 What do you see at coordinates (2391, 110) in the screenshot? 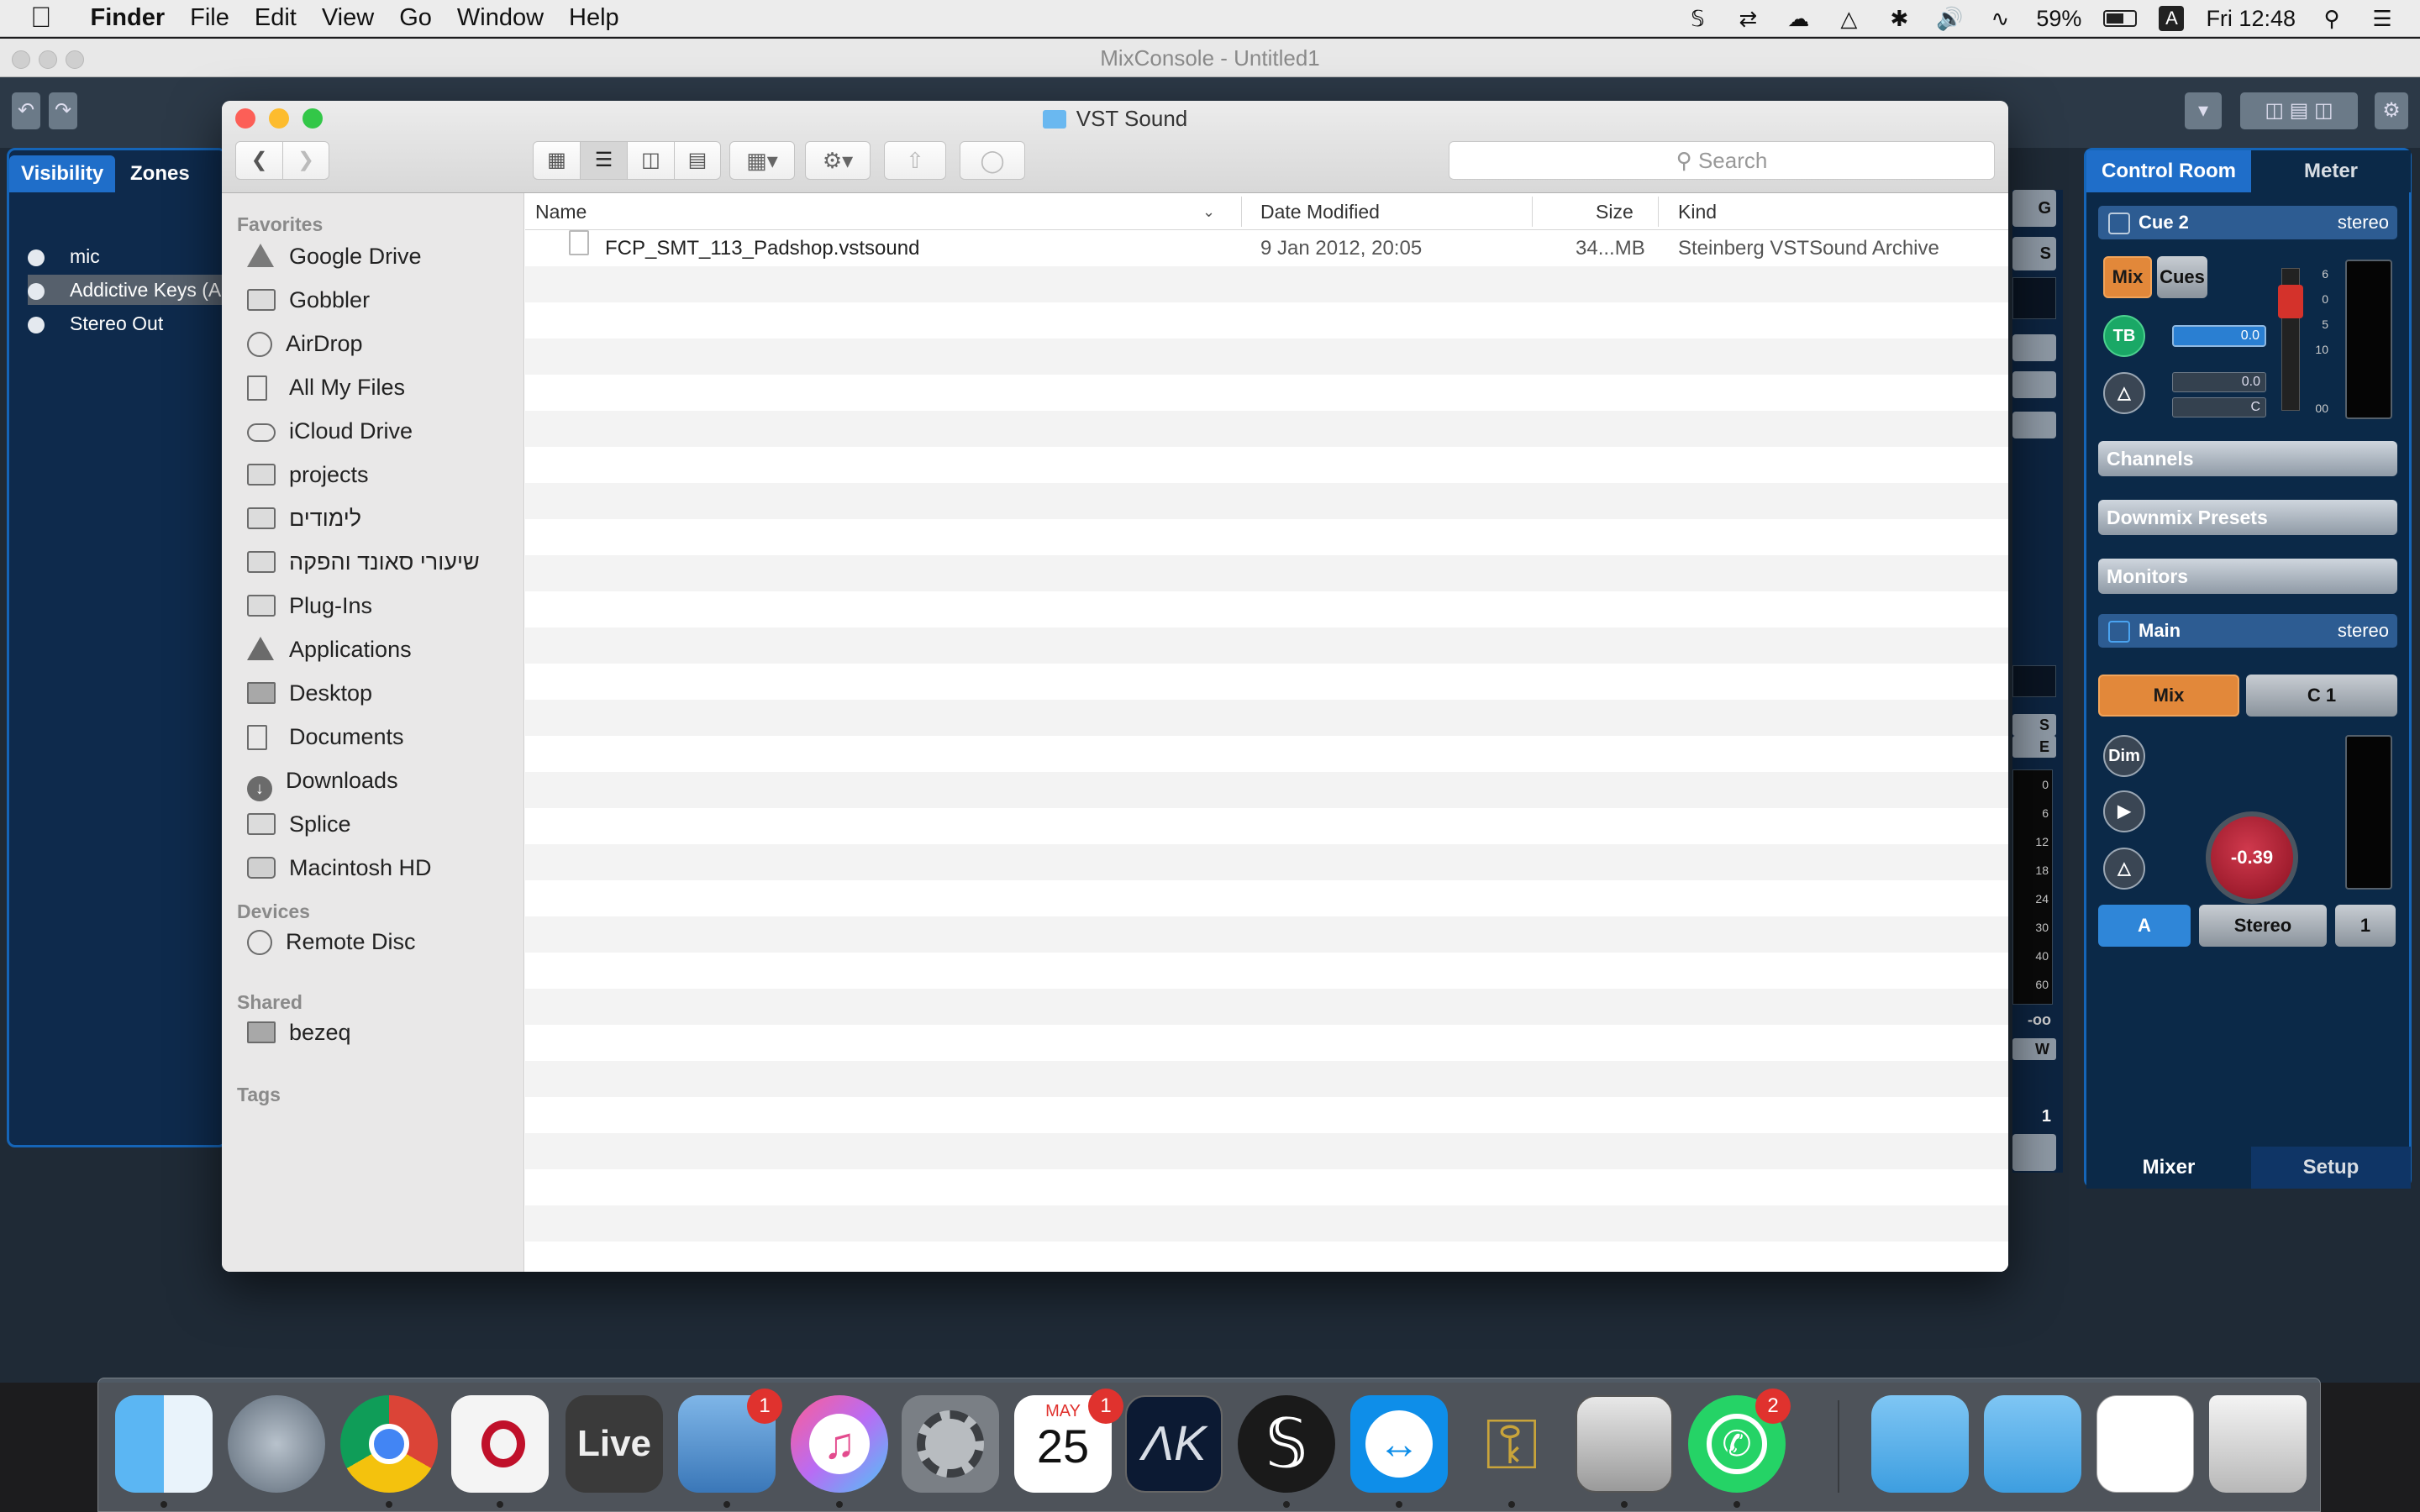
I see `gear-icon: ⚙` at bounding box center [2391, 110].